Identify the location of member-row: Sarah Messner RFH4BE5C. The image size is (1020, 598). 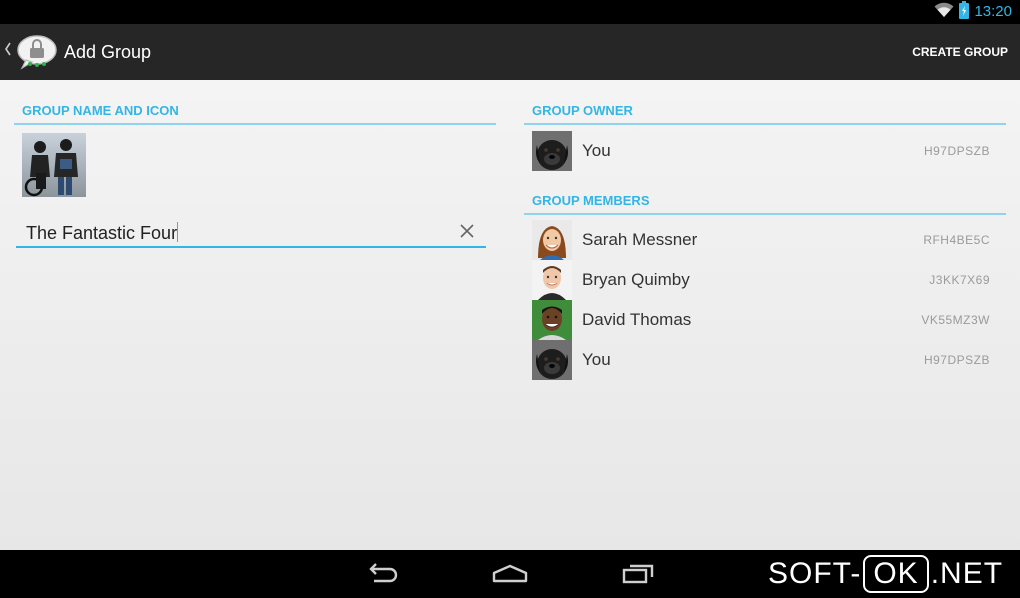
(768, 240).